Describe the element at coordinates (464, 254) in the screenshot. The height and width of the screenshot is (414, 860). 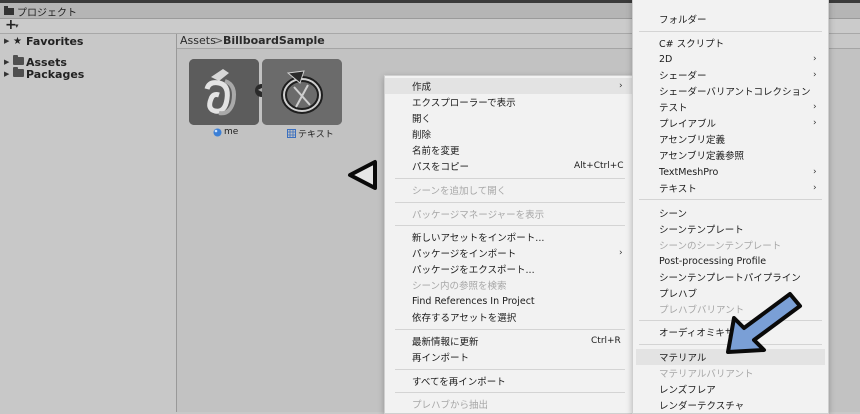
I see `menu-item-label: パッケージをインポート` at that location.